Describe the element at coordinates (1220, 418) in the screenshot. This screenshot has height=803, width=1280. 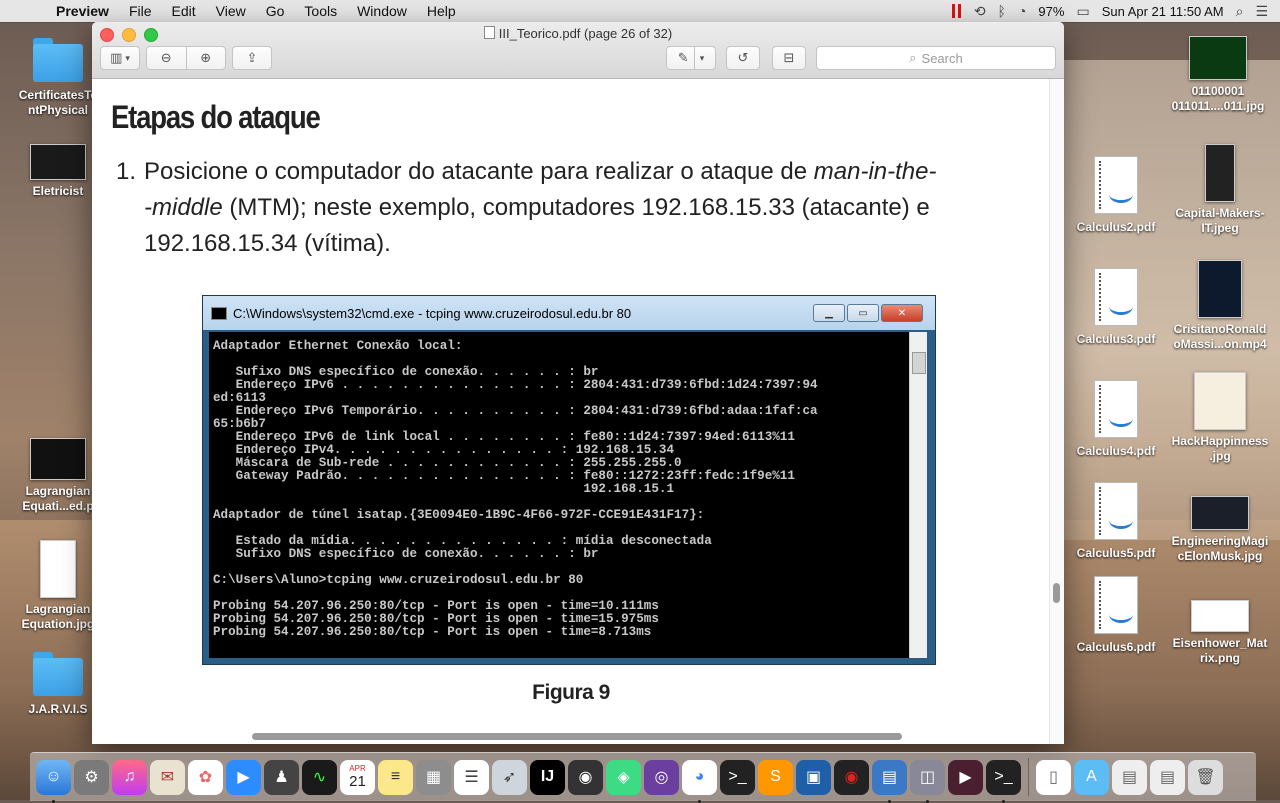
I see `desktop-file-hackhappiness: HackHappinness .jpg` at that location.